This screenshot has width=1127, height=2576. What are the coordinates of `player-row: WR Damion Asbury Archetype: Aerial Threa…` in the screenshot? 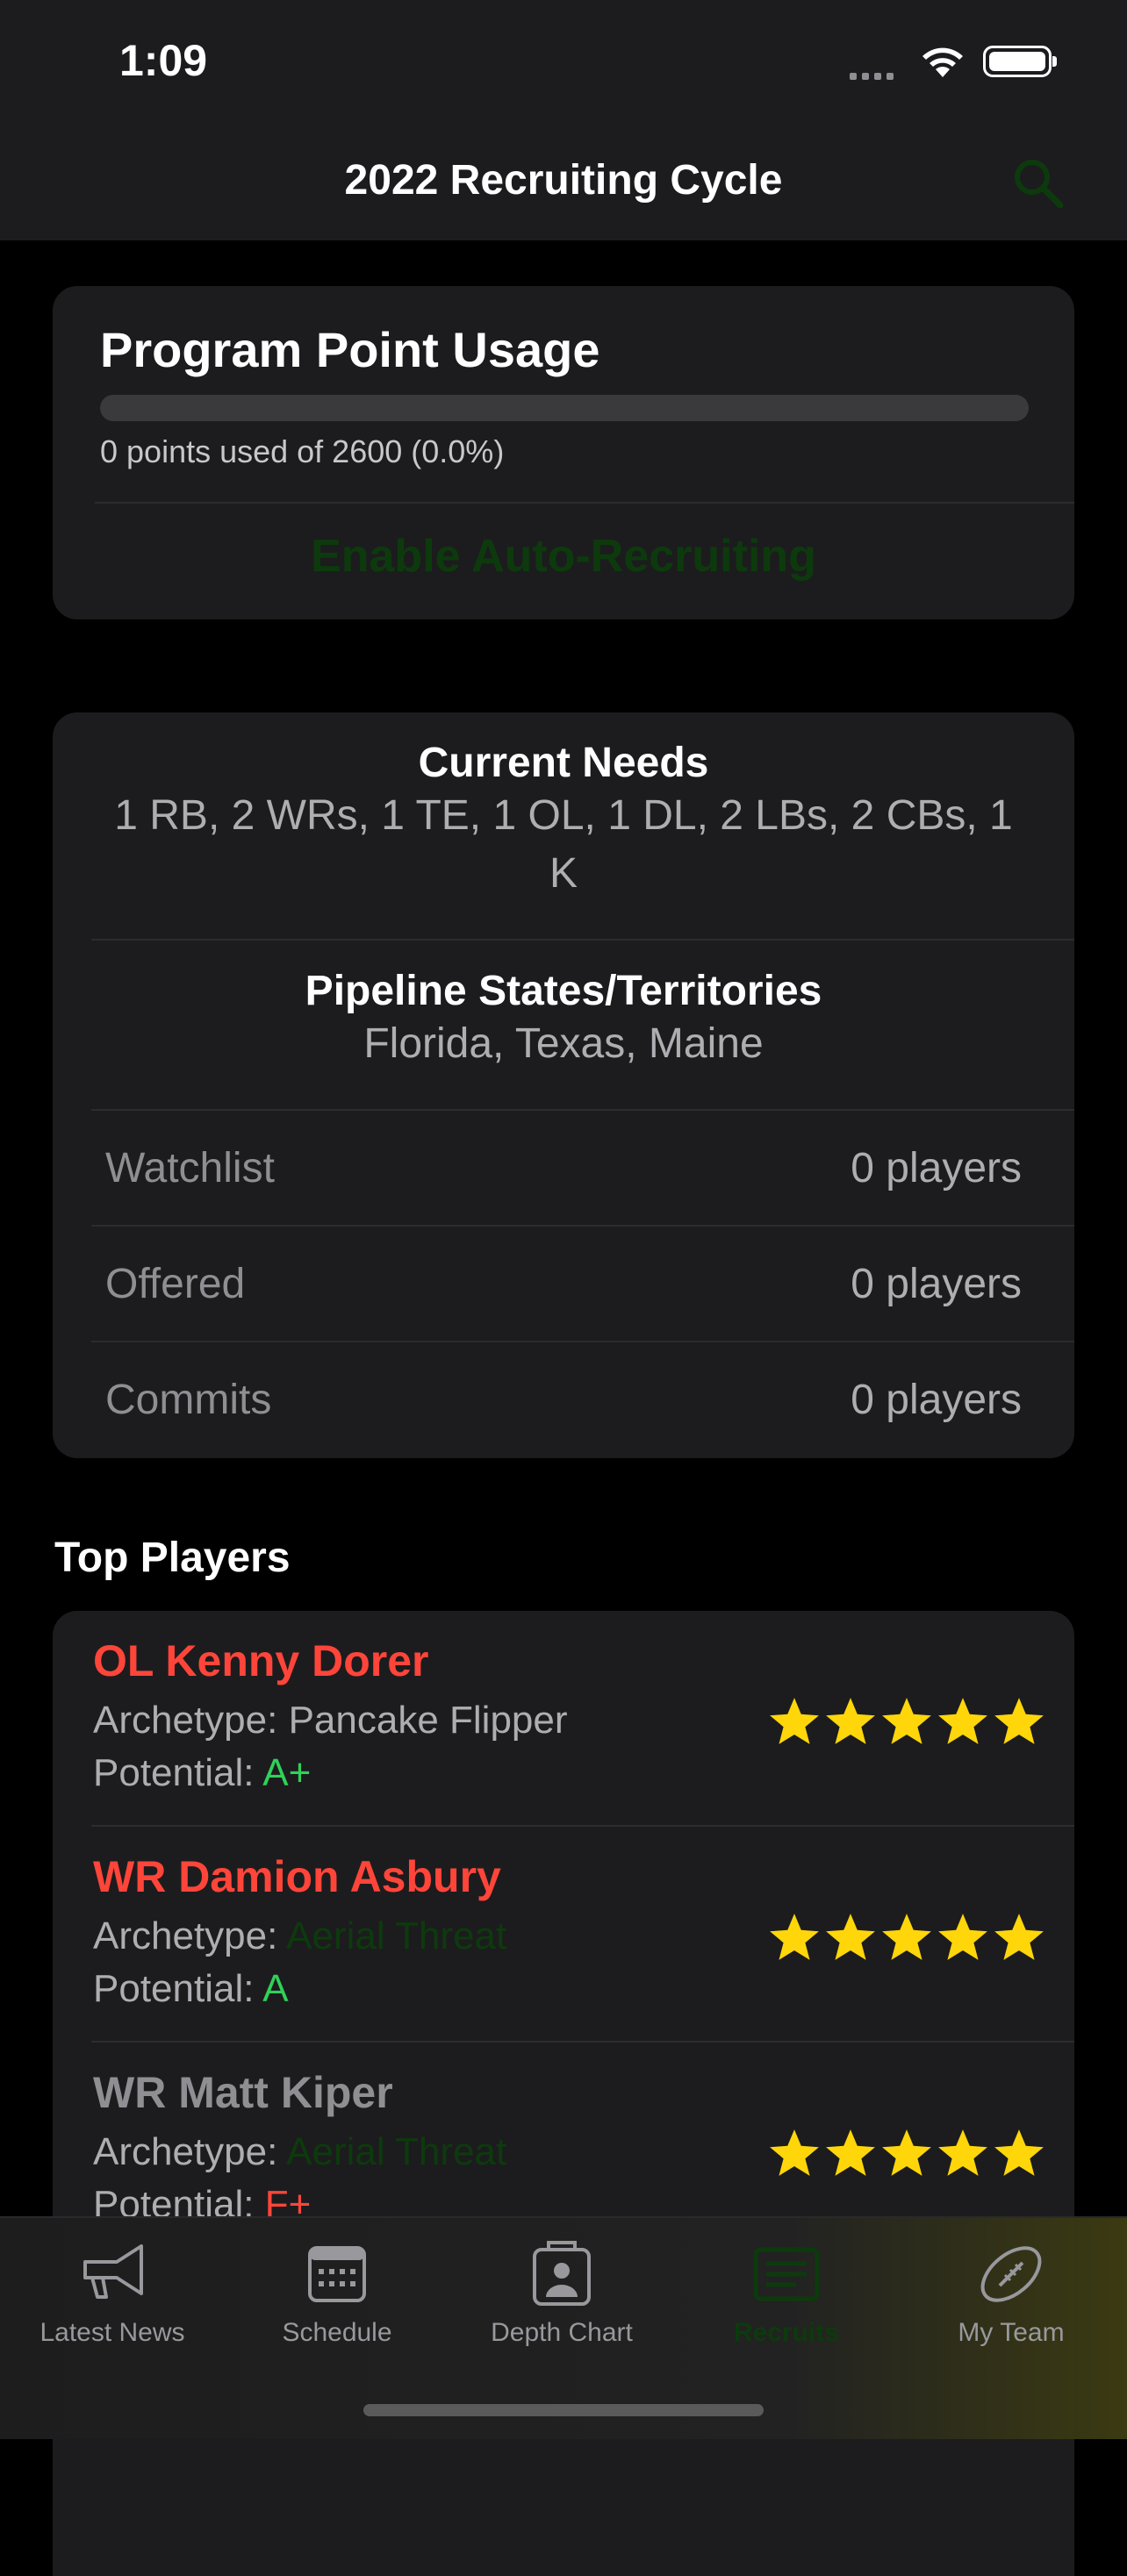 It's located at (563, 1934).